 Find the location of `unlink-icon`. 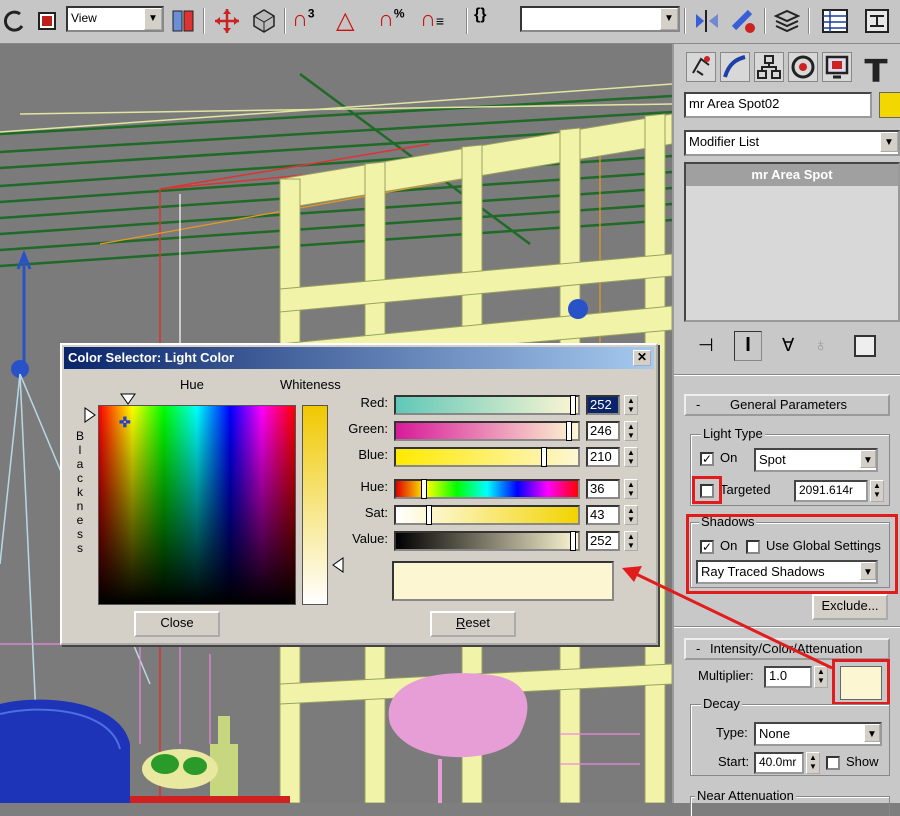

unlink-icon is located at coordinates (263, 21).